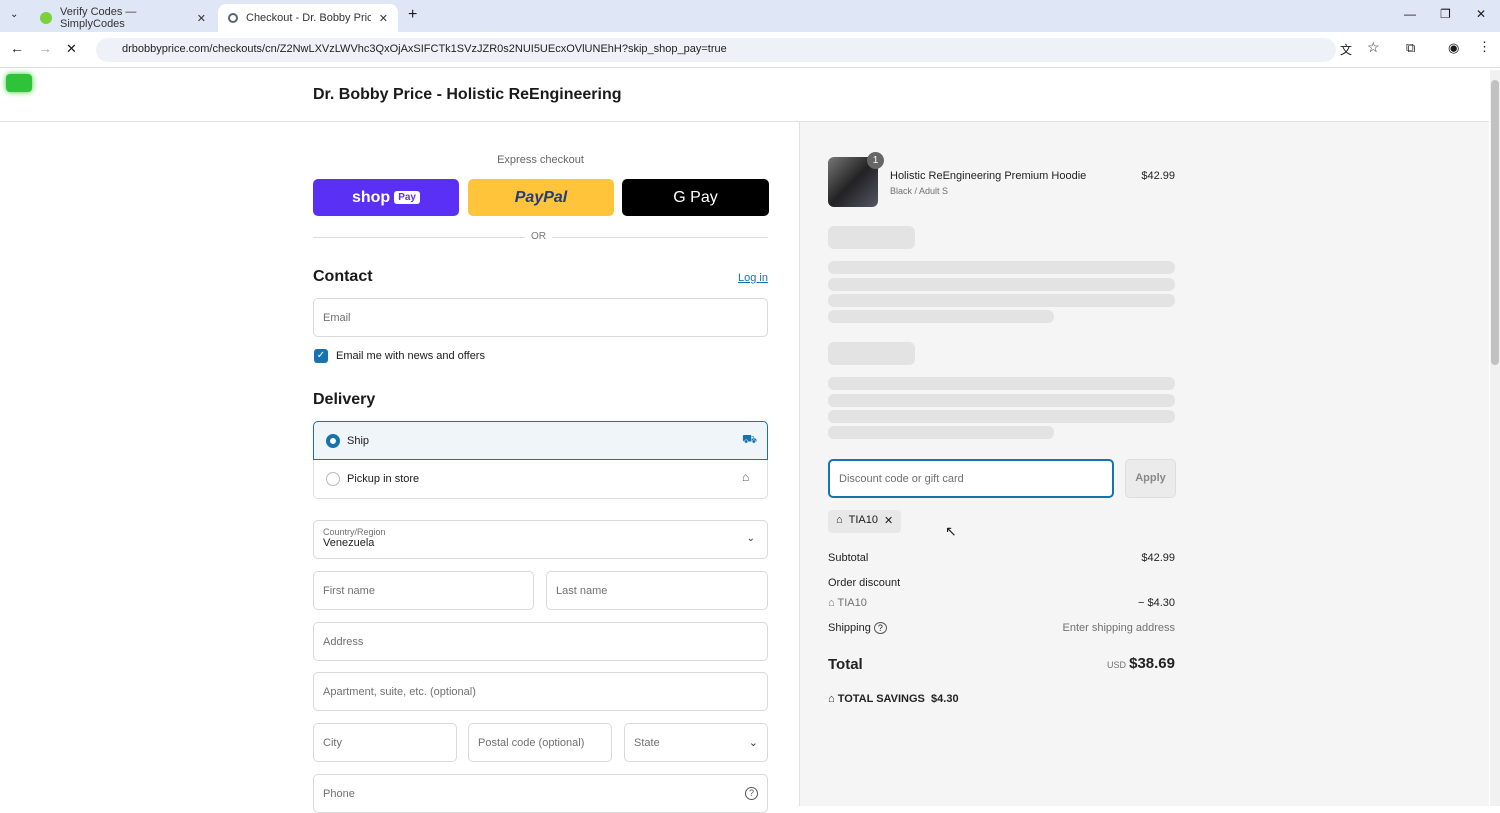 The width and height of the screenshot is (1500, 813). What do you see at coordinates (875, 160) in the screenshot?
I see `quantity-badge: 1` at bounding box center [875, 160].